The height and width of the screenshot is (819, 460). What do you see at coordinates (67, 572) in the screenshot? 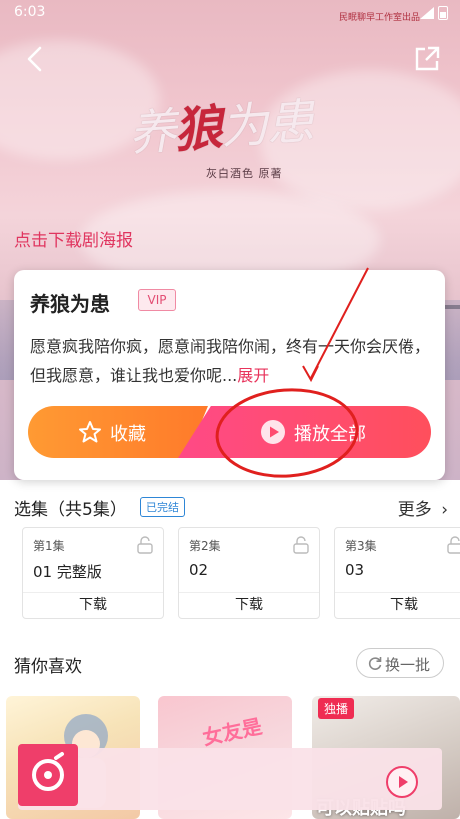
I see `episode-name: 01 完整版` at bounding box center [67, 572].